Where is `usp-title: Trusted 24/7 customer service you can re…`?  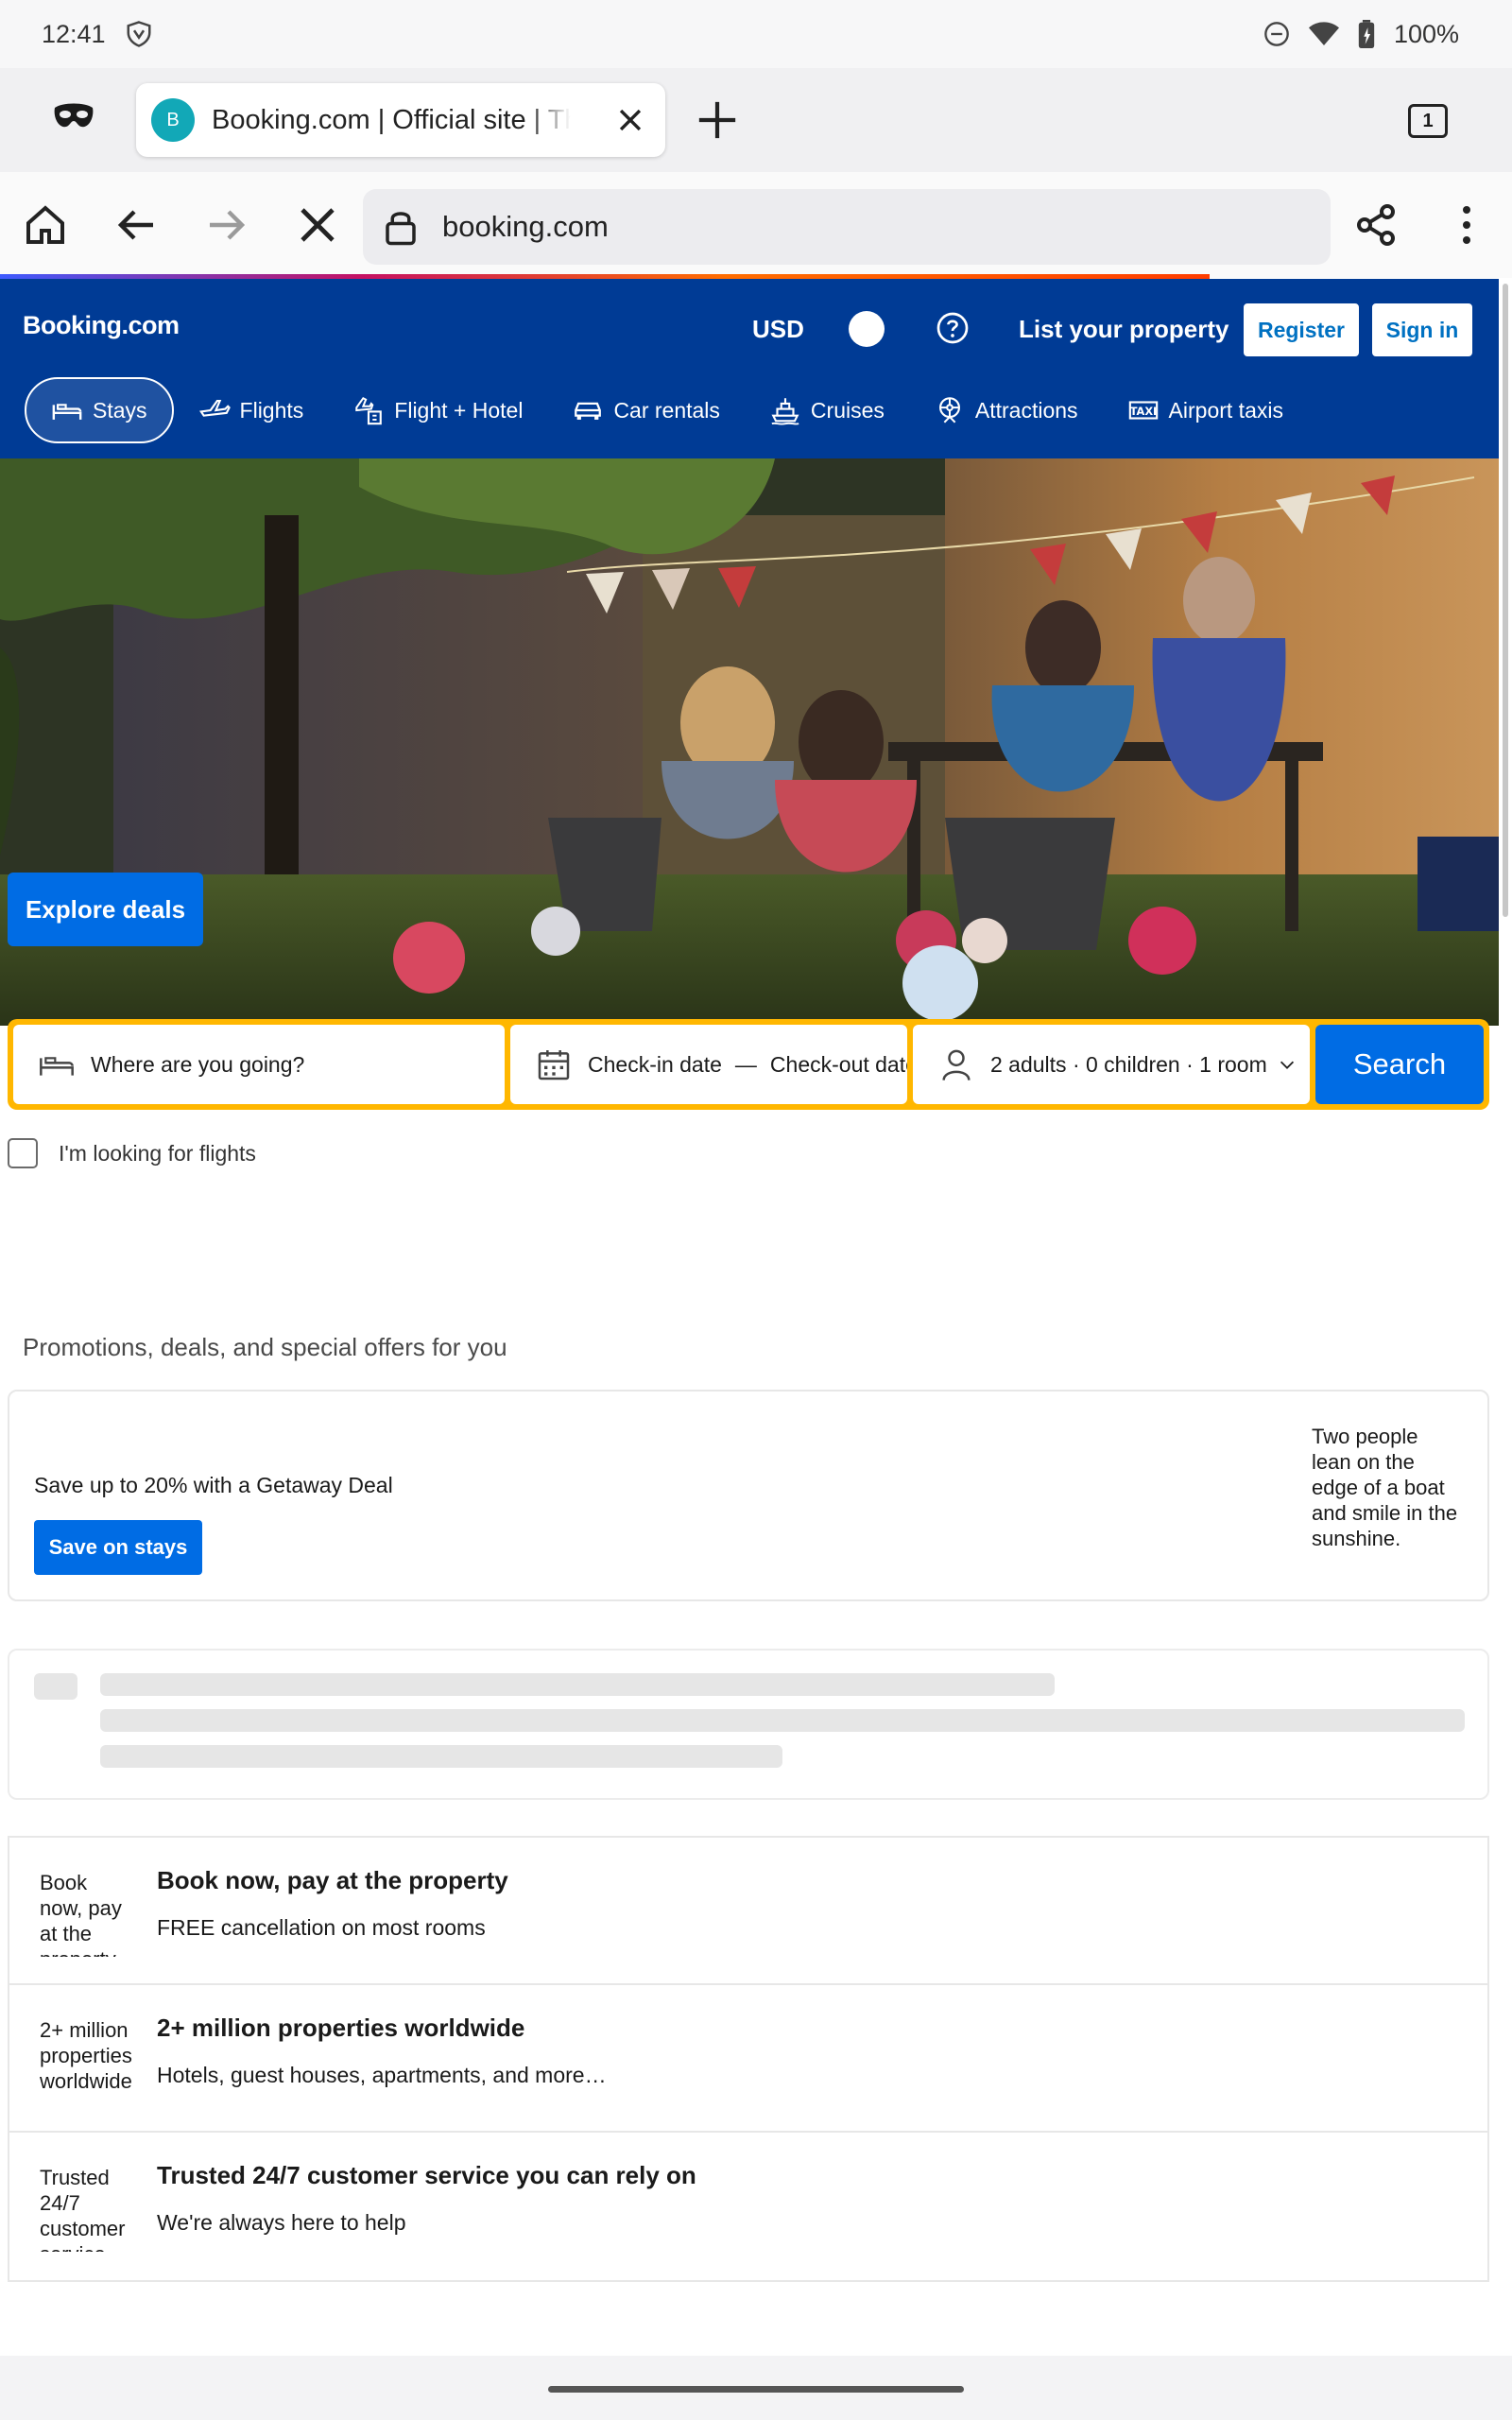 usp-title: Trusted 24/7 customer service you can re… is located at coordinates (426, 2175).